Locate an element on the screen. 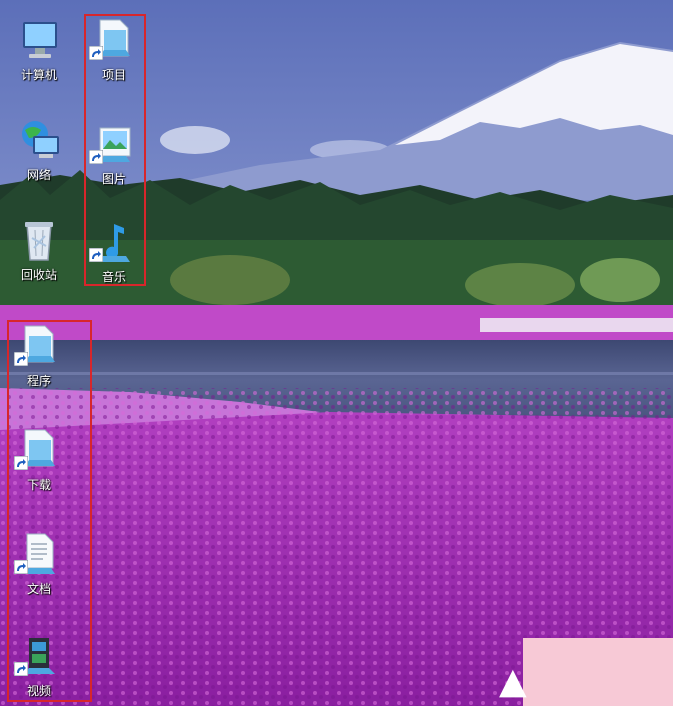 This screenshot has width=673, height=706. computer-monitor-icon is located at coordinates (40, 40).